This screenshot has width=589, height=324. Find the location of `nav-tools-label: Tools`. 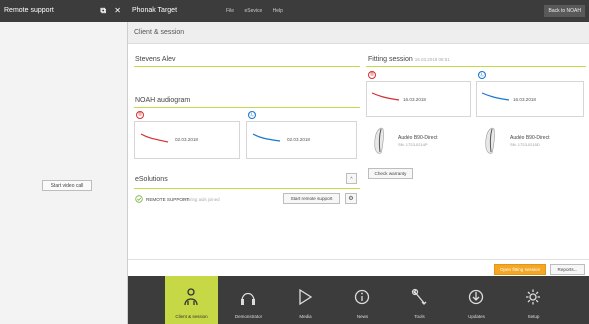

nav-tools-label: Tools is located at coordinates (419, 316).